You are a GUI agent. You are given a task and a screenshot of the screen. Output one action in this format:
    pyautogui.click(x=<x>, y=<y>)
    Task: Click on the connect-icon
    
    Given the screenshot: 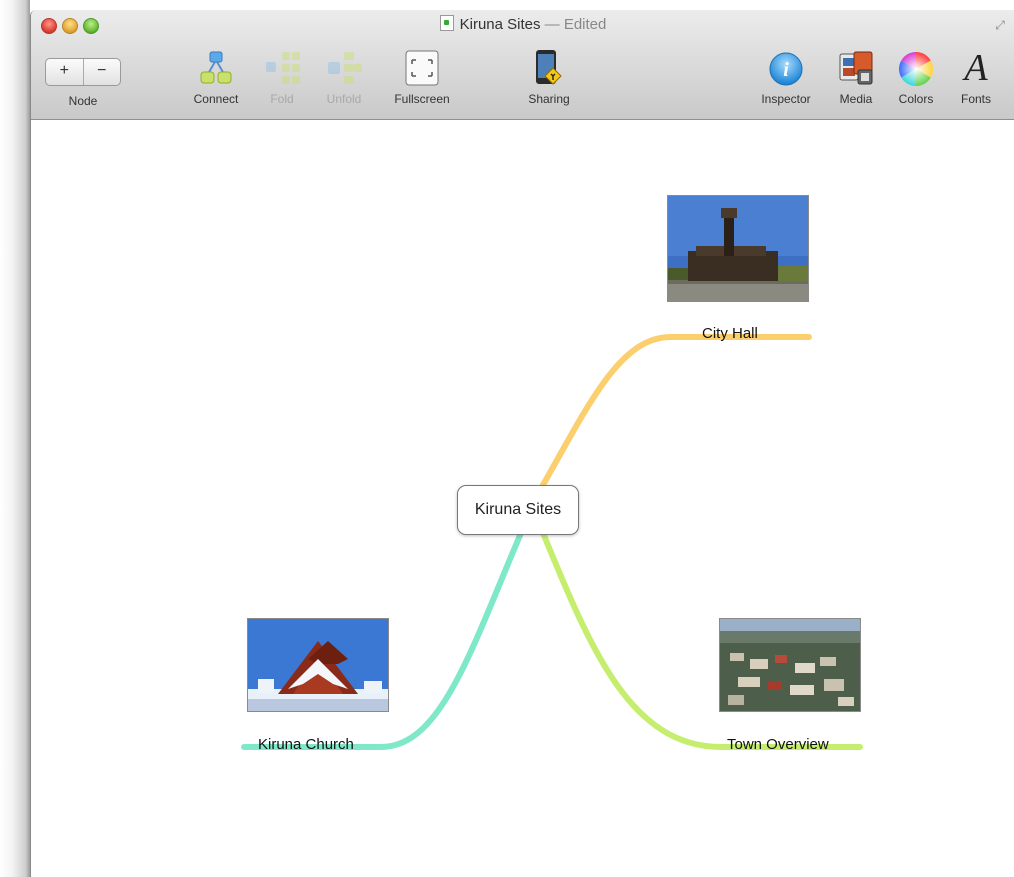 What is the action you would take?
    pyautogui.click(x=216, y=68)
    